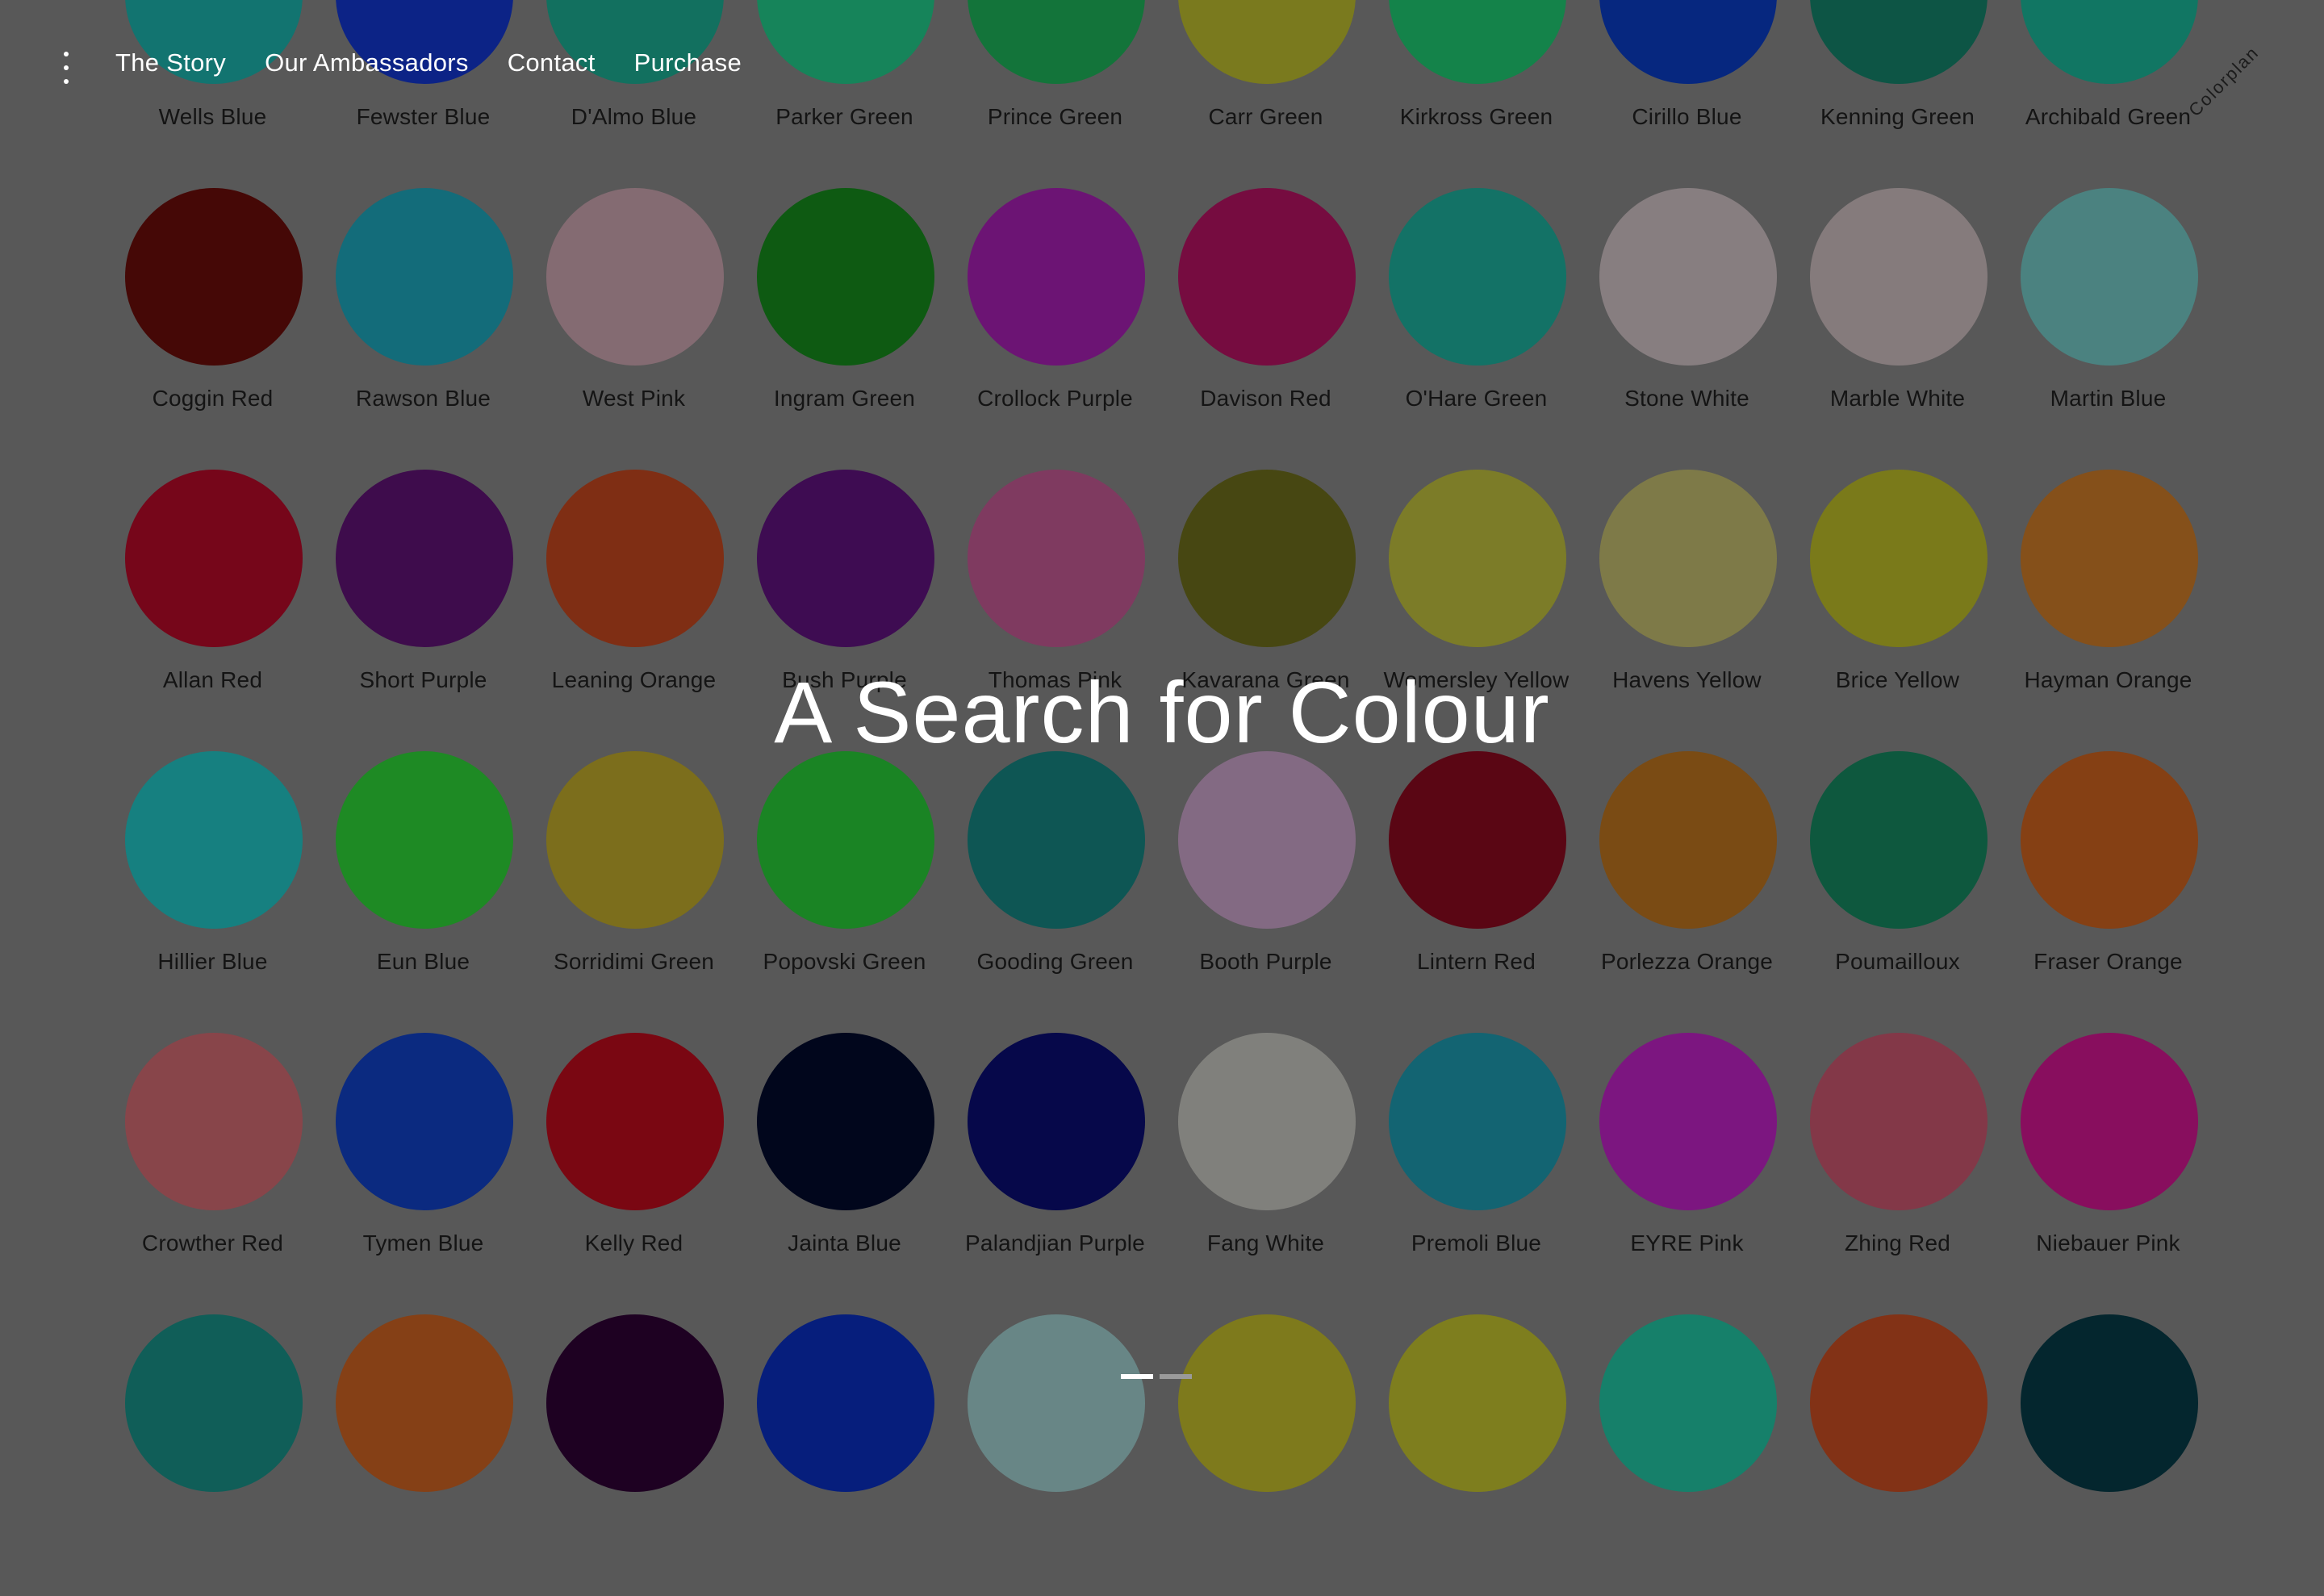  What do you see at coordinates (424, 94) in the screenshot?
I see `colour-swatch: Fewster Blue` at bounding box center [424, 94].